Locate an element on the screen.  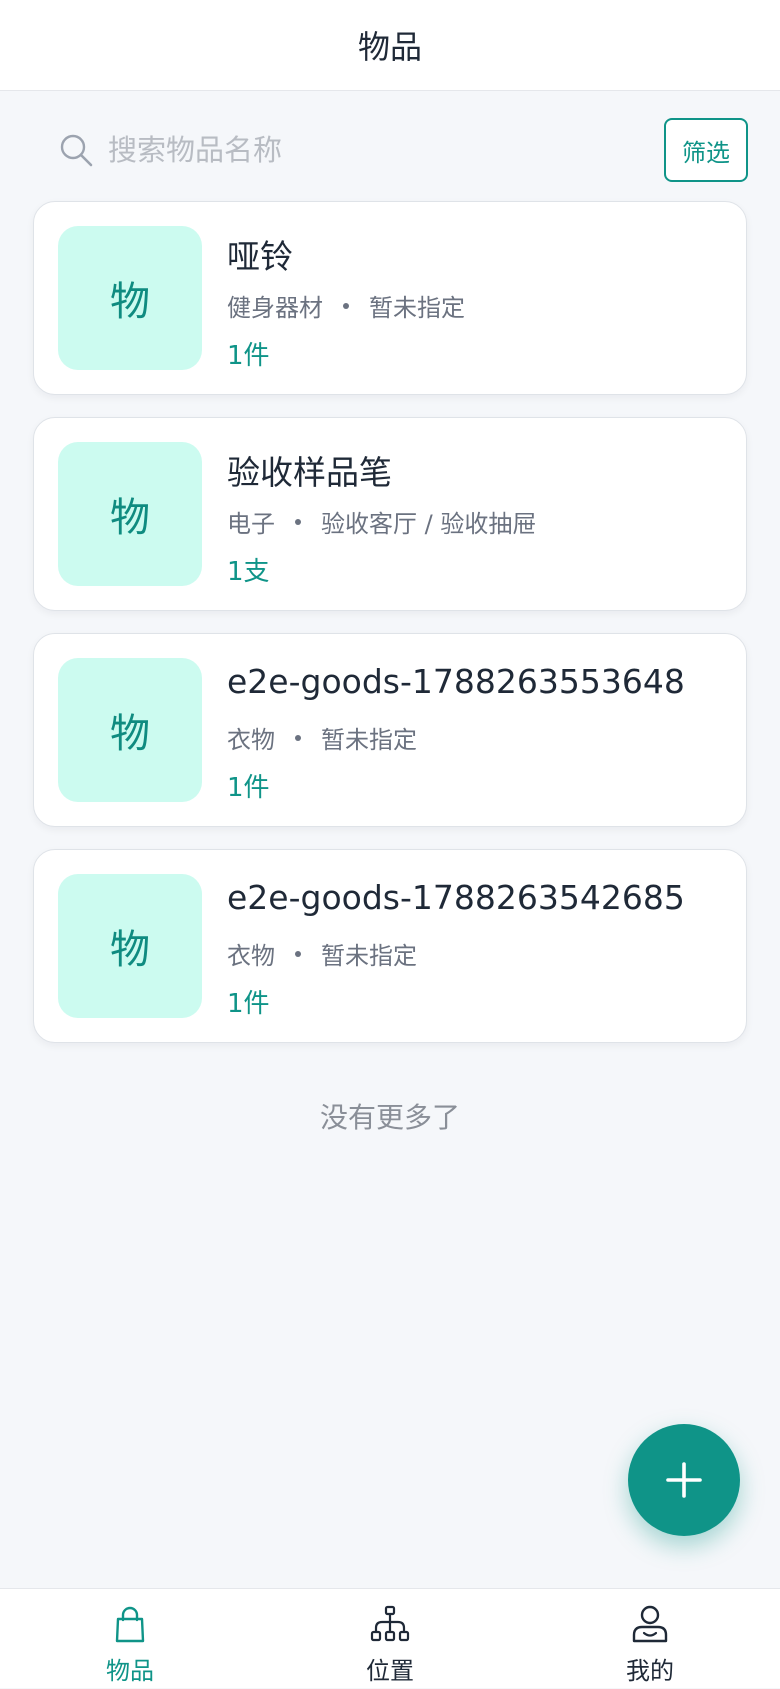
list-item: 物 e2e-goods-1788263542685 衣物 暂未指定 1件 is located at coordinates (390, 946).